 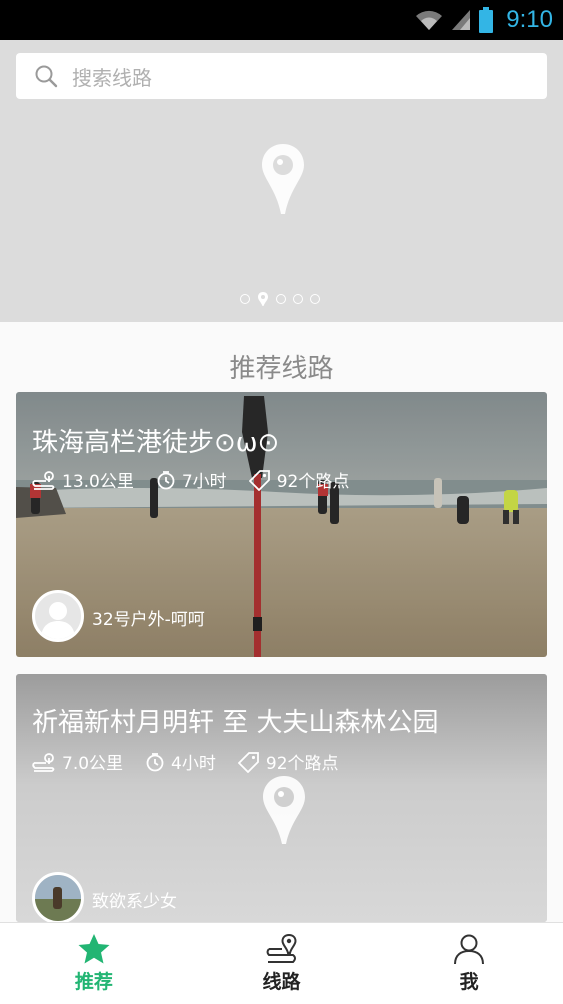 I want to click on status-bar: 9:10, so click(x=281, y=20).